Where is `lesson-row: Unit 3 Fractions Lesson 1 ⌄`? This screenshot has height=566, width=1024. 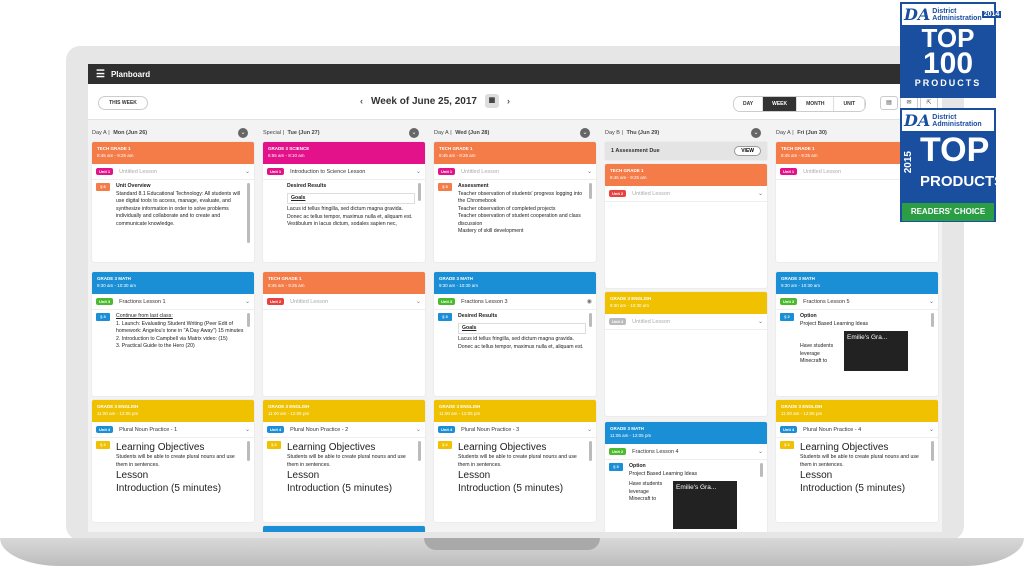
lesson-row: Unit 3 Fractions Lesson 1 ⌄ is located at coordinates (173, 302).